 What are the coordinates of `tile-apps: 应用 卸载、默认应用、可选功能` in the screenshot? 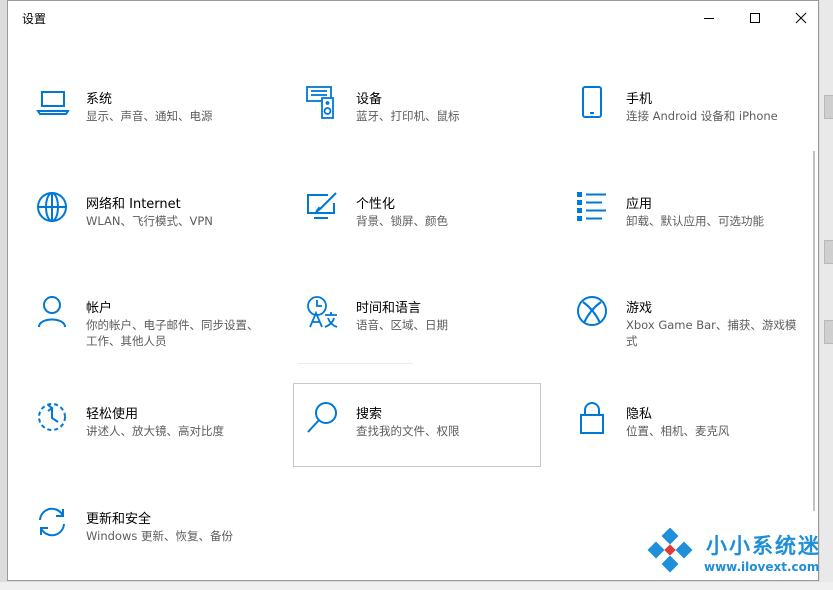 It's located at (696, 231).